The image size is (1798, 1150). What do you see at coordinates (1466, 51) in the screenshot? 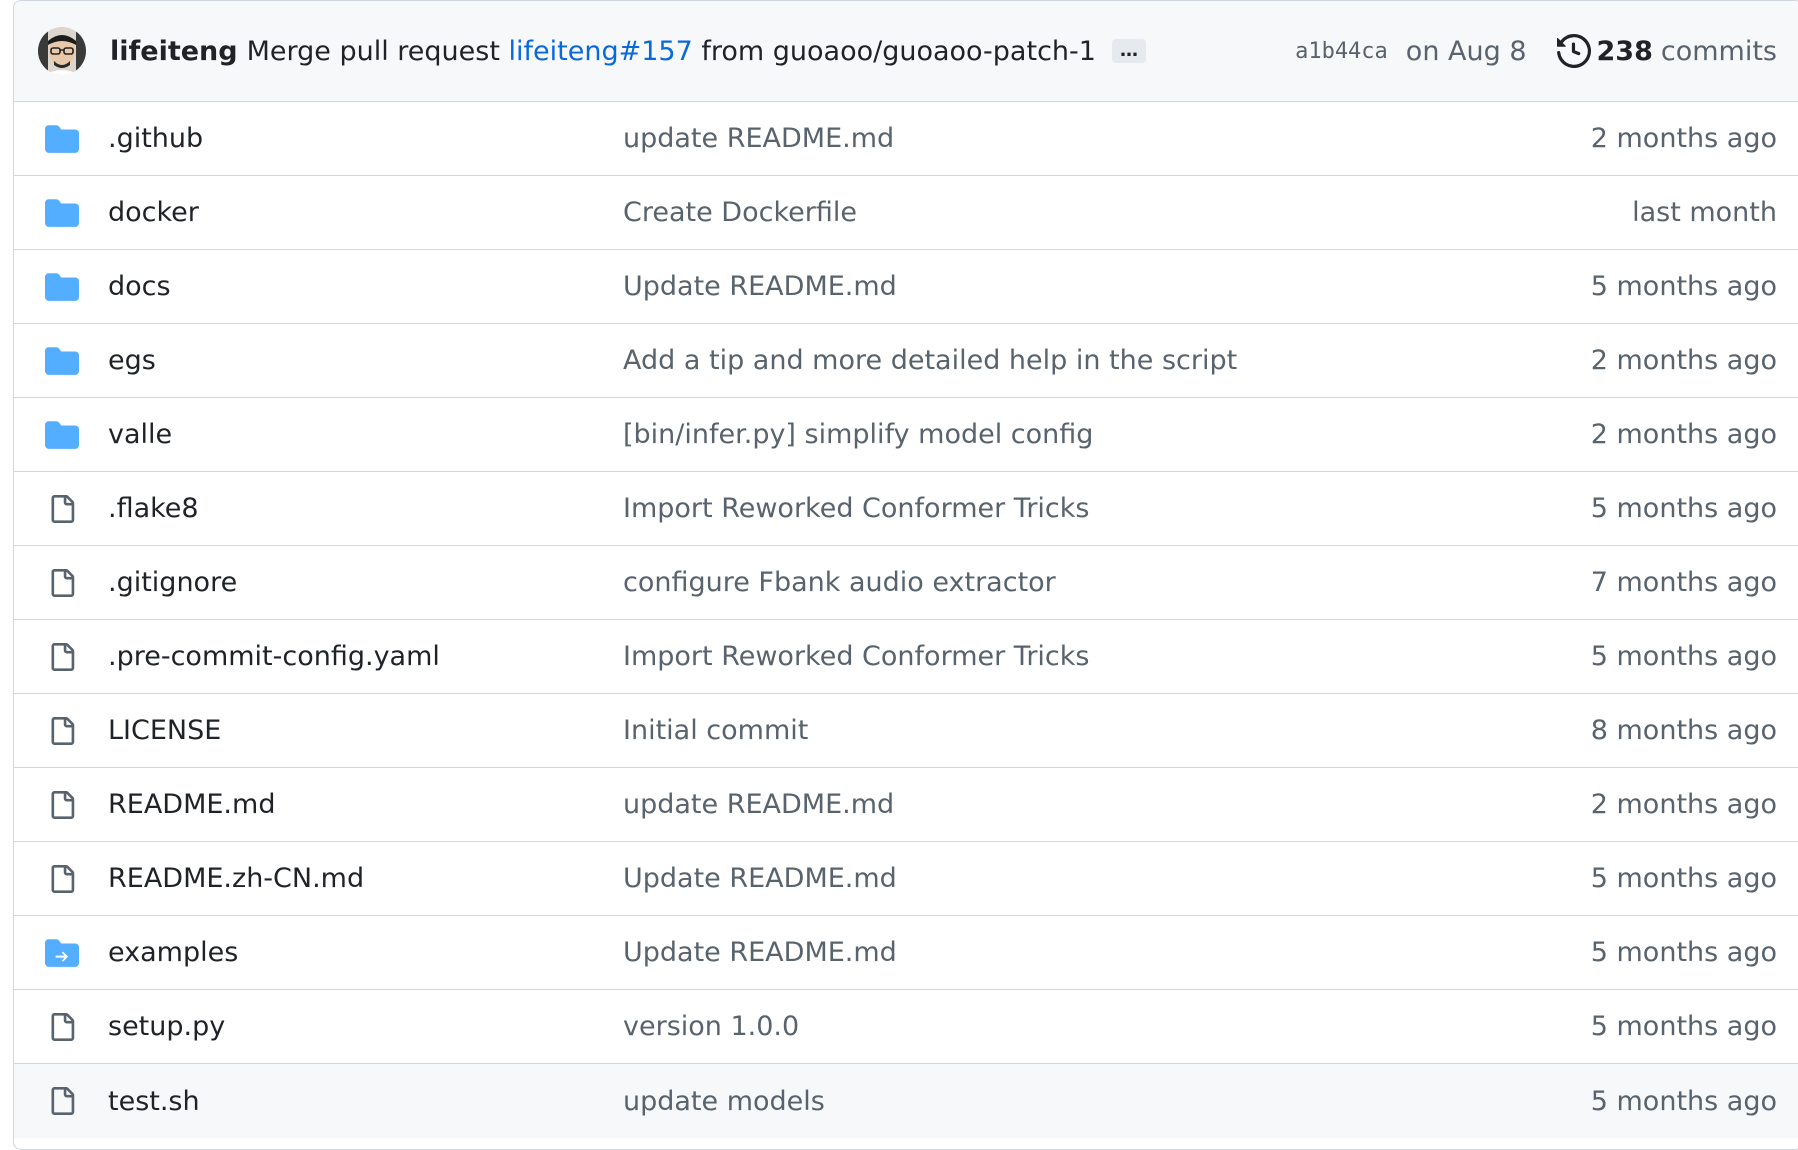
I see `commit-date: on Aug 8` at bounding box center [1466, 51].